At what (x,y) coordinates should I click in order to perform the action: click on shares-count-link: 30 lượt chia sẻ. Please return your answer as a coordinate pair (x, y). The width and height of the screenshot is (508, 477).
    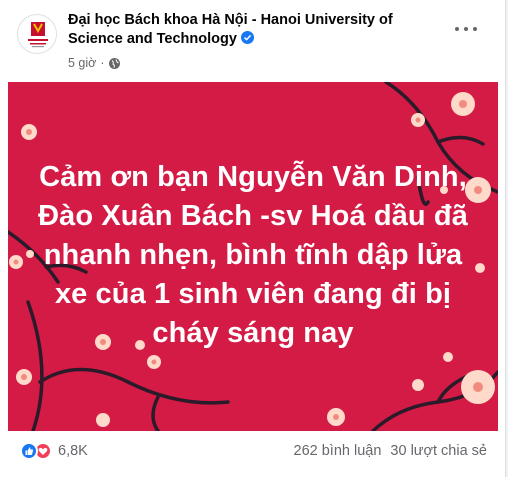
    Looking at the image, I should click on (438, 451).